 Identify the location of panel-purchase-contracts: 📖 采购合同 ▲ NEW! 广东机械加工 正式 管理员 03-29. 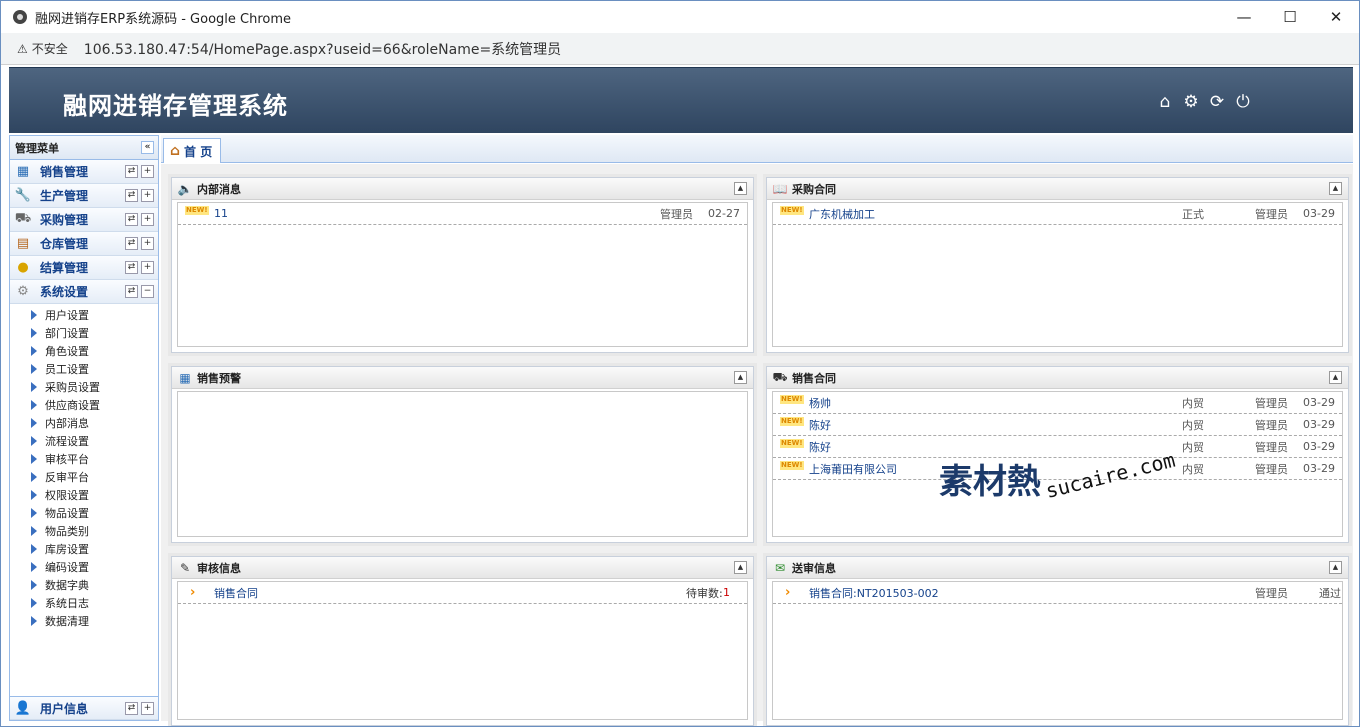
(1057, 265).